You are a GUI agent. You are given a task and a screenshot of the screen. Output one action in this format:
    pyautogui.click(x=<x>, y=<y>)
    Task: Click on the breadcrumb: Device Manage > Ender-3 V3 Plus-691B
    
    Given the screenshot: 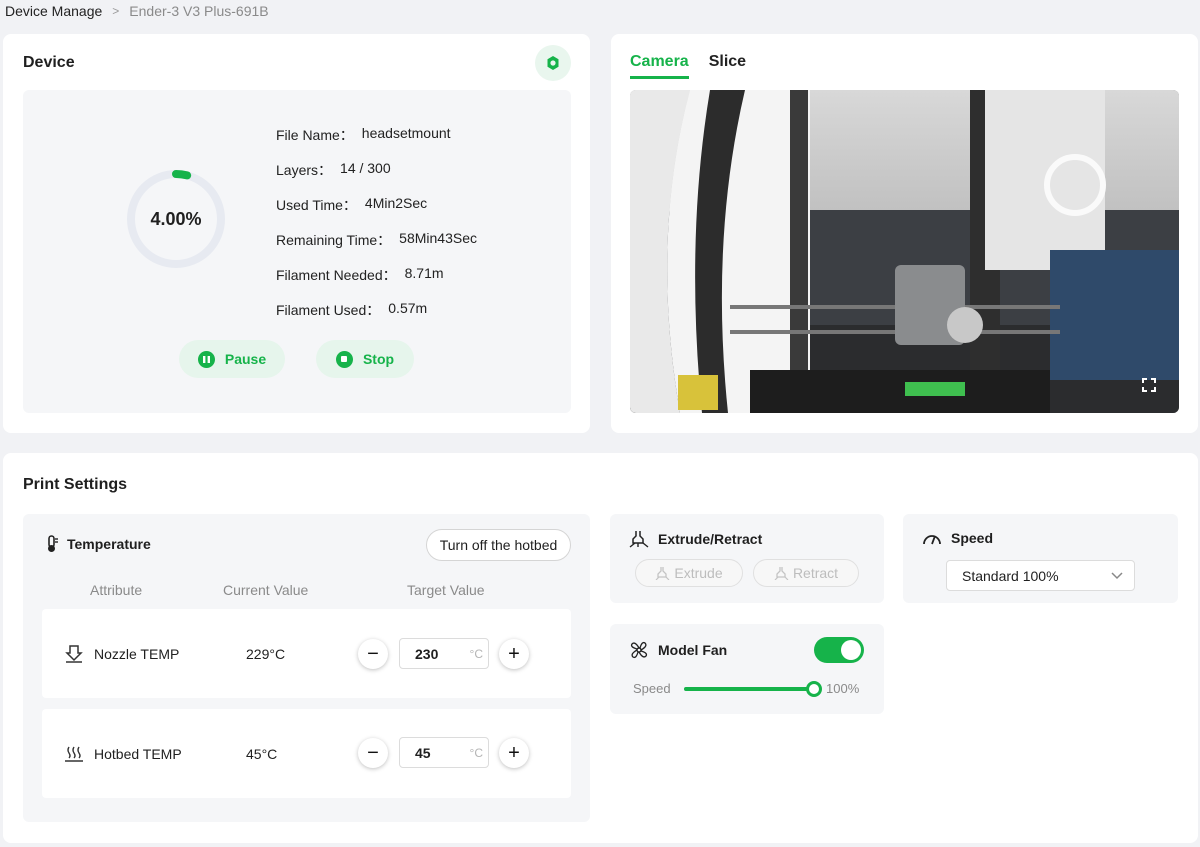 What is the action you would take?
    pyautogui.click(x=137, y=11)
    